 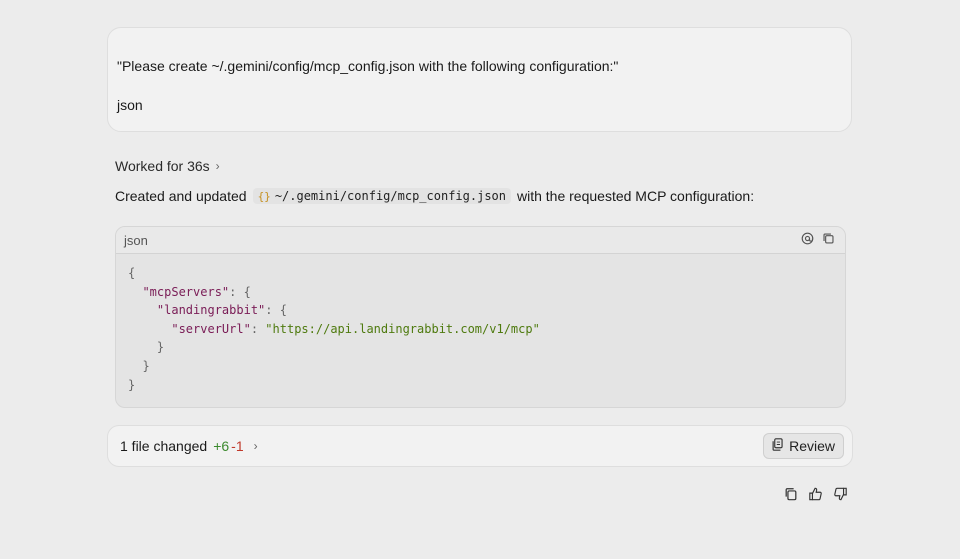 I want to click on worked-for-label: Worked for 36s, so click(x=162, y=166).